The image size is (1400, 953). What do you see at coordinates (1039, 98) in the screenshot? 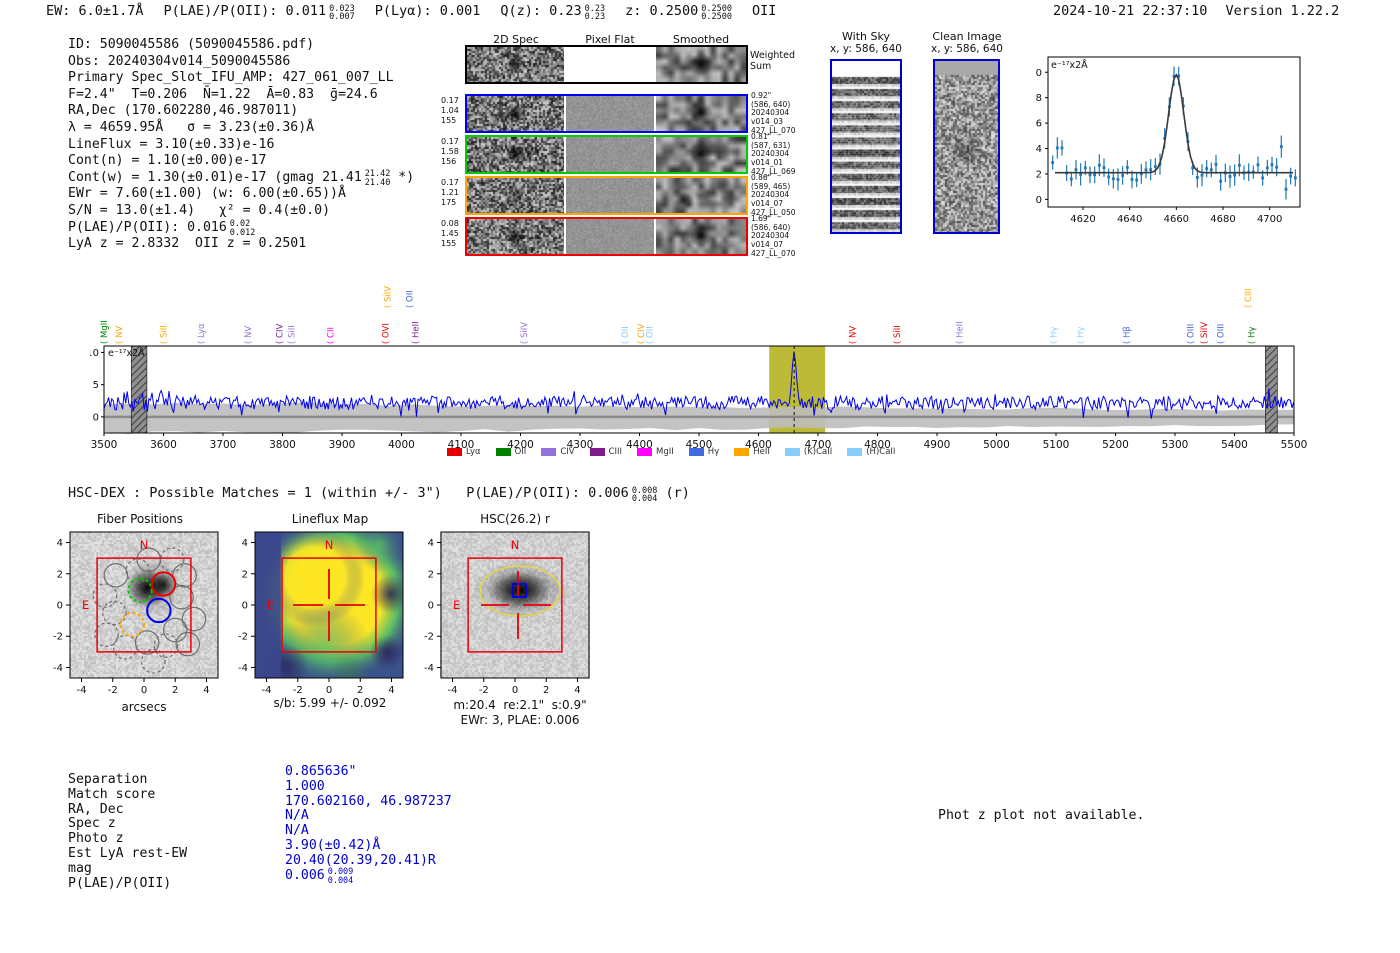
I see `y-tick-label: 8` at bounding box center [1039, 98].